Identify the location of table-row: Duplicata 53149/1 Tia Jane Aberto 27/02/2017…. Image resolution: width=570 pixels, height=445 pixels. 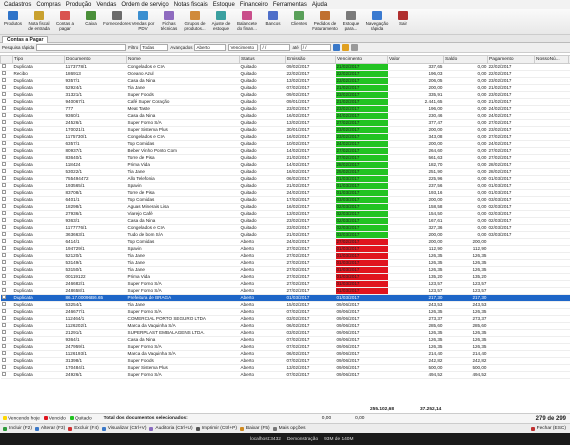
(285, 263).